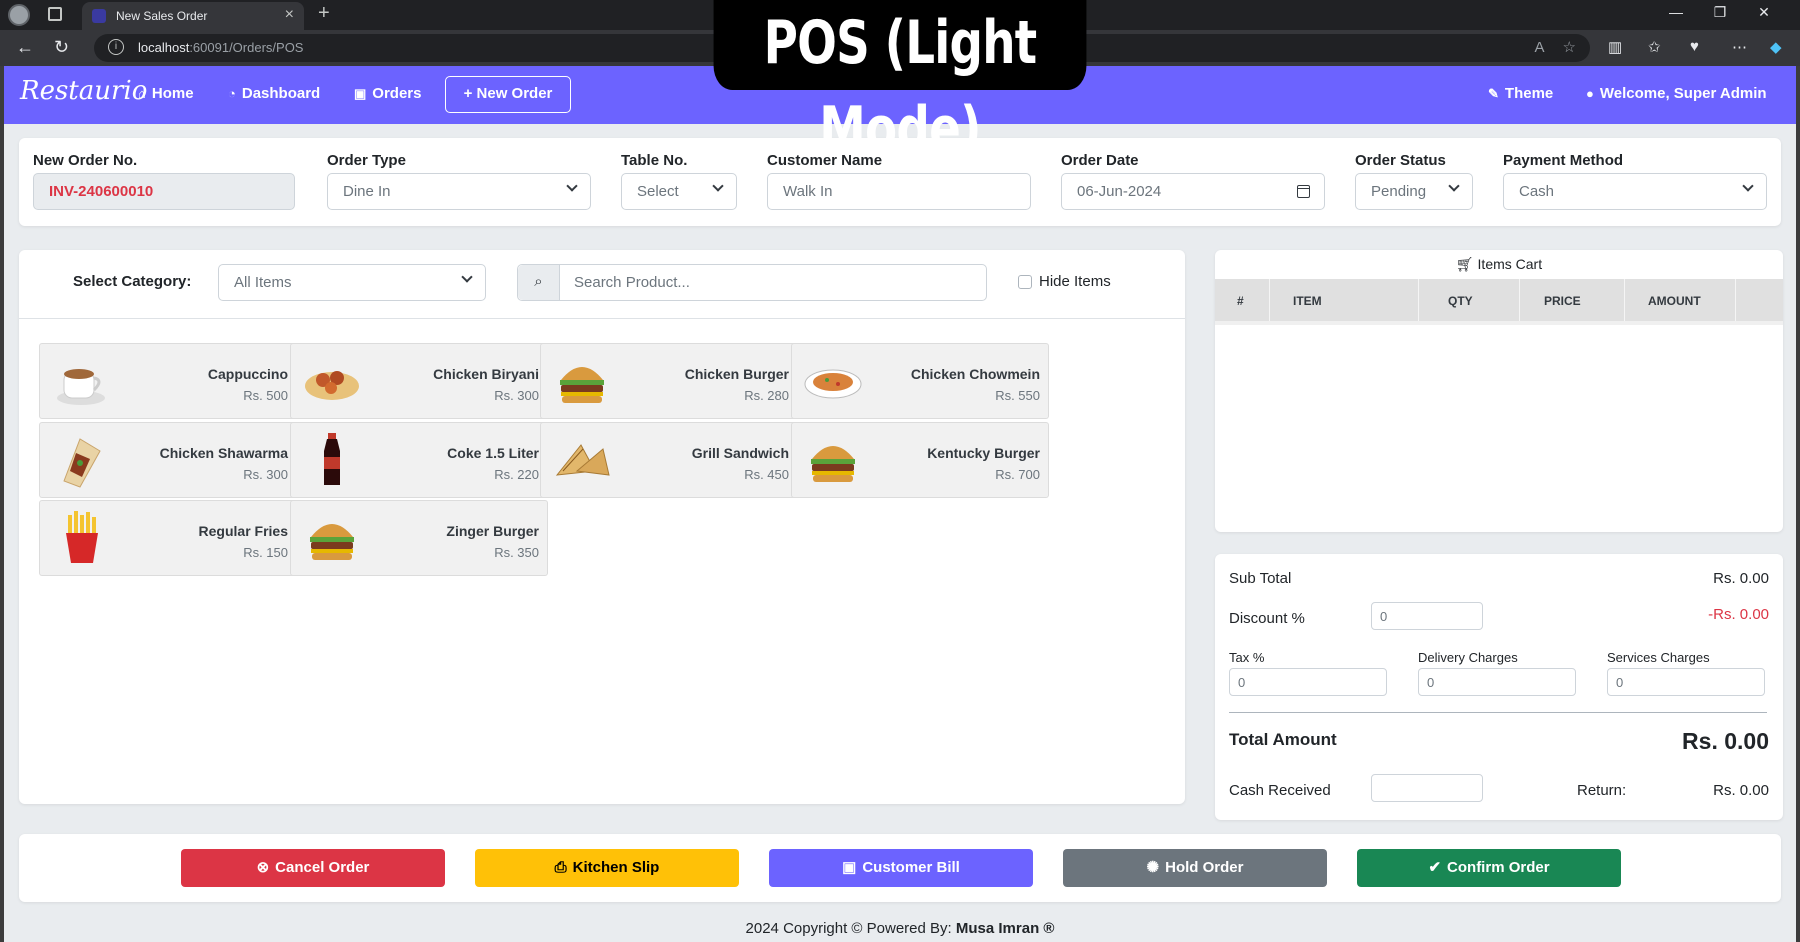 The image size is (1800, 942). What do you see at coordinates (55, 14) in the screenshot?
I see `tab-actions-icon` at bounding box center [55, 14].